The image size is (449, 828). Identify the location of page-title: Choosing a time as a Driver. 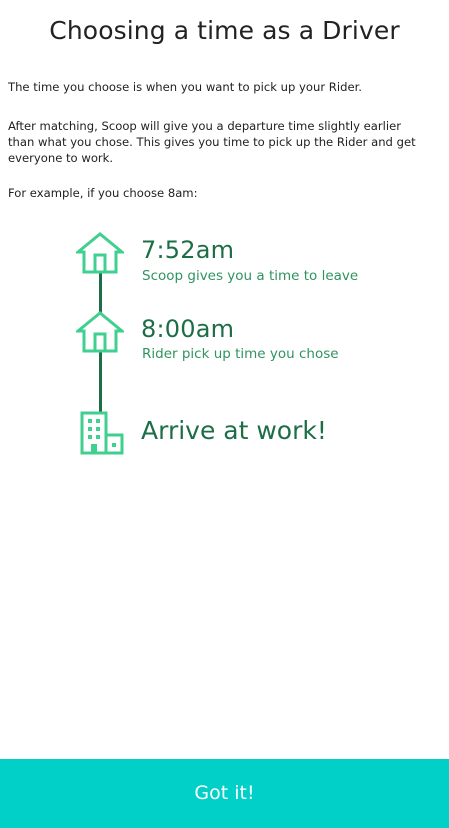
(224, 30).